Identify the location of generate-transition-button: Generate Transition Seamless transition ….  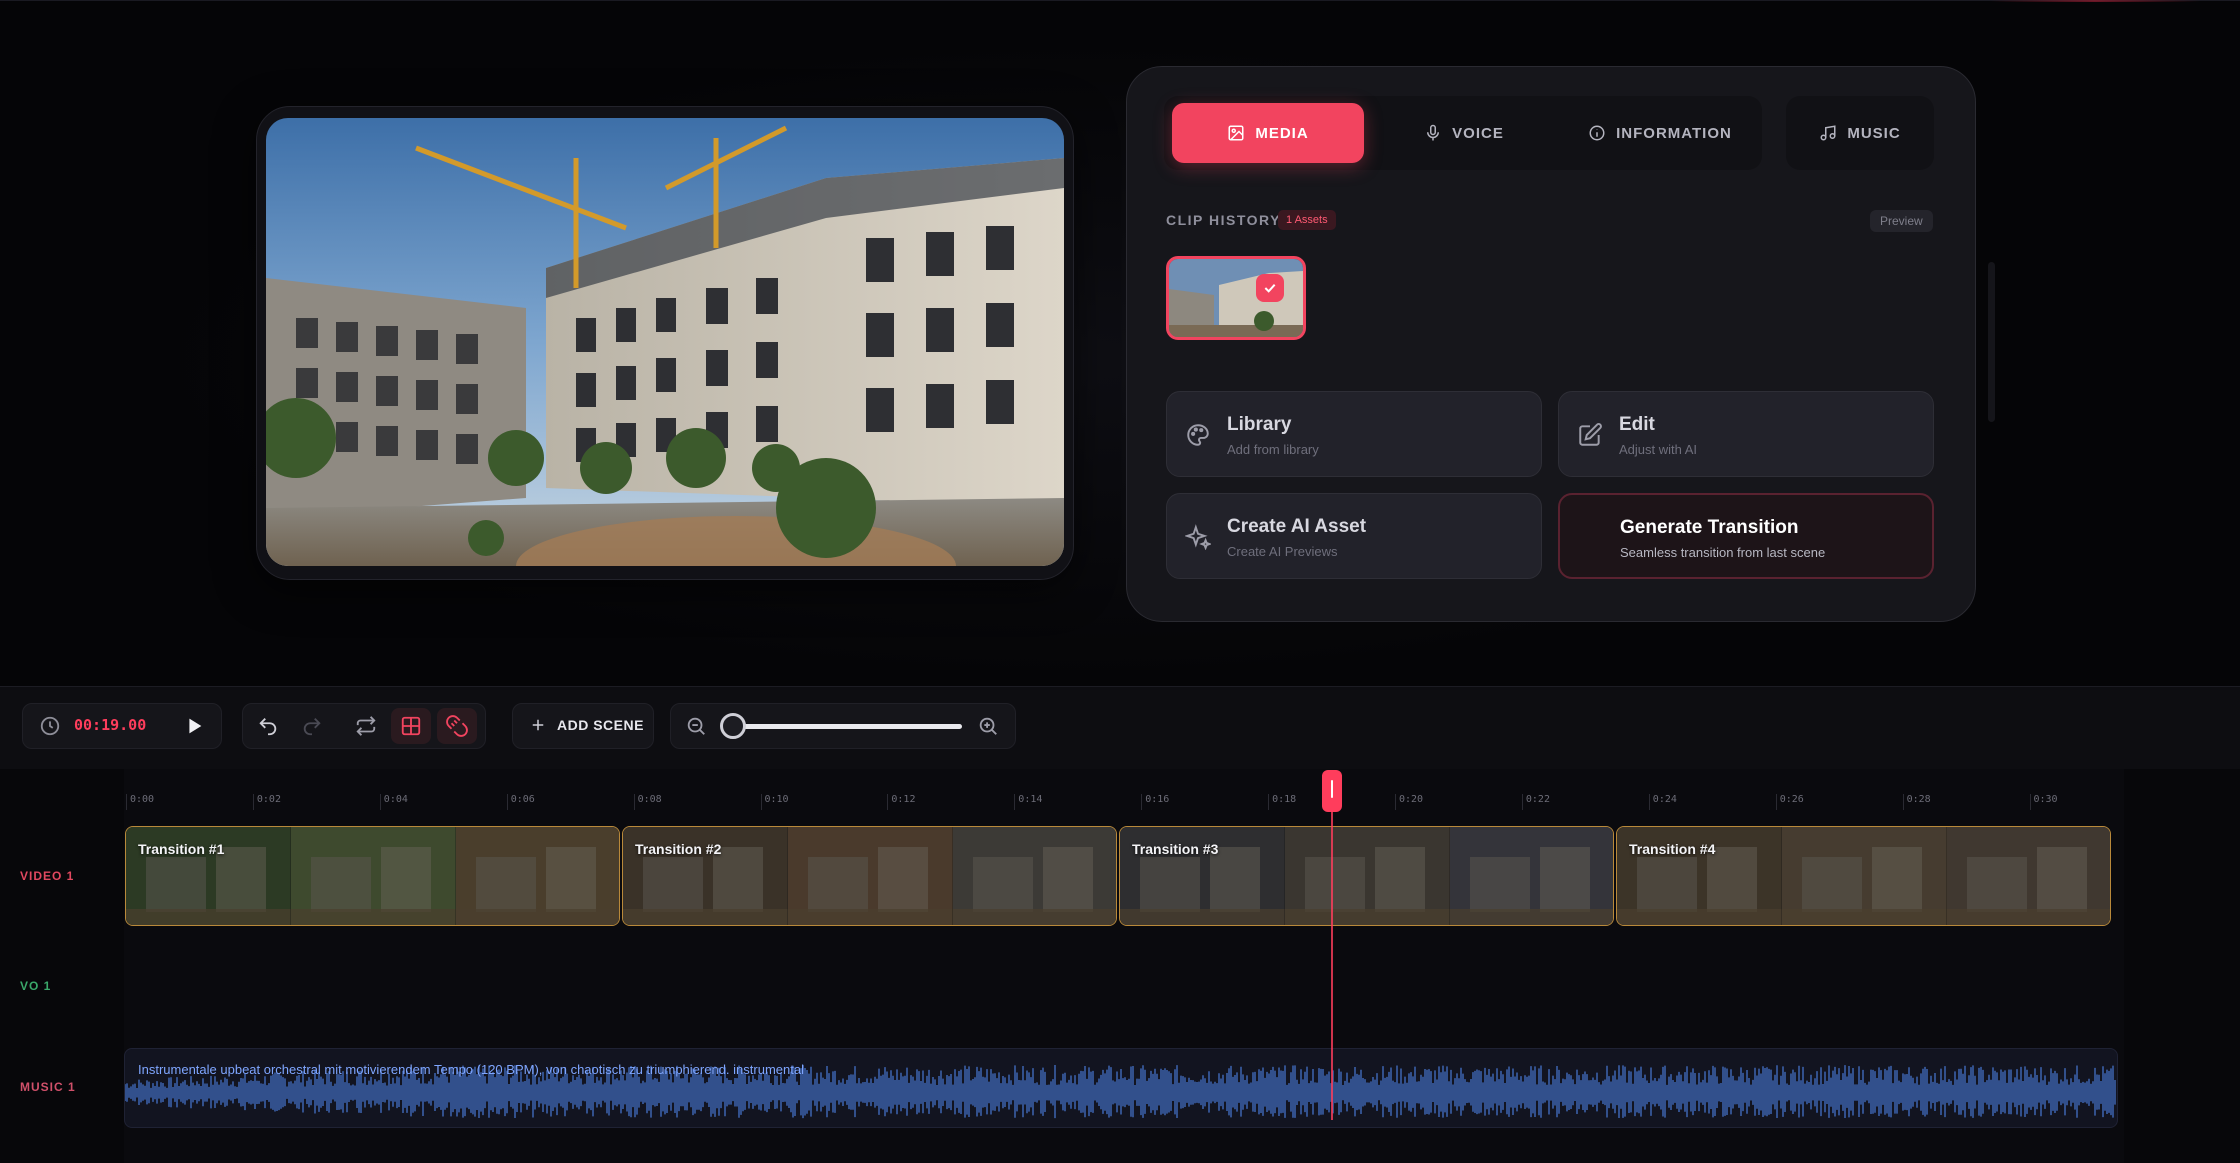
(1746, 536).